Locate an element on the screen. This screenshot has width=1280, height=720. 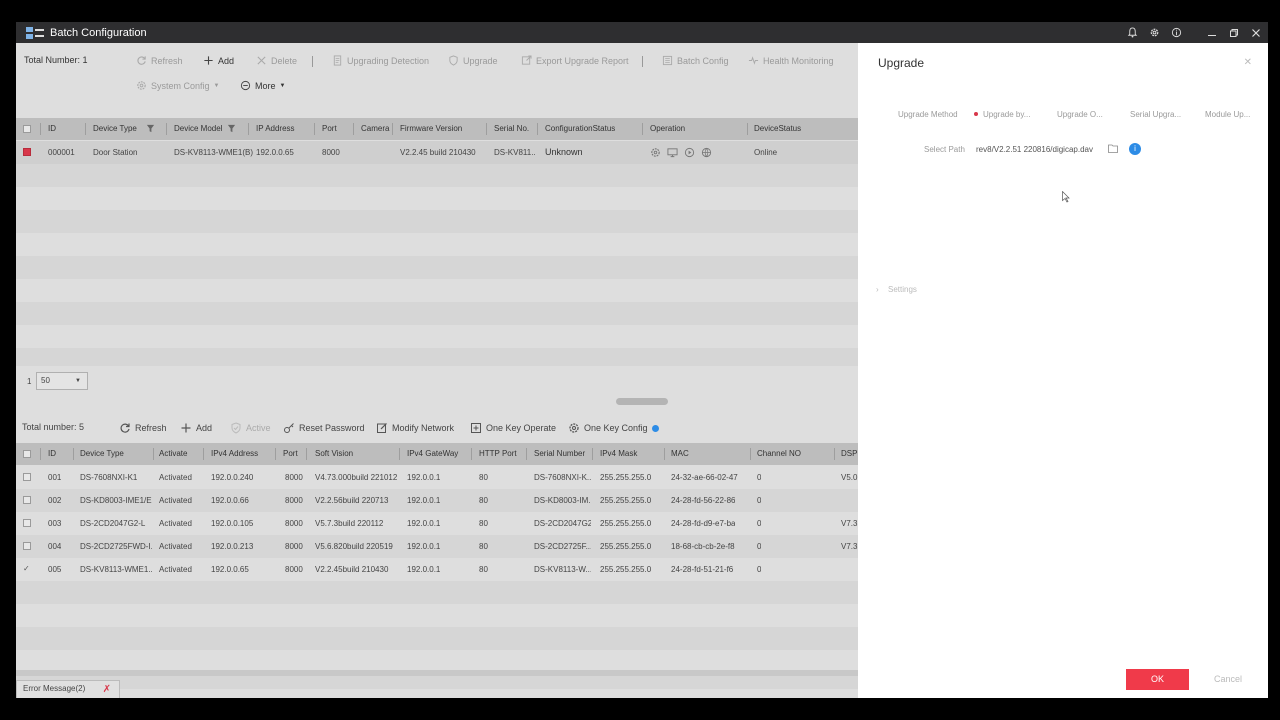
col-serial-no: Serial No. is located at coordinates (511, 129).